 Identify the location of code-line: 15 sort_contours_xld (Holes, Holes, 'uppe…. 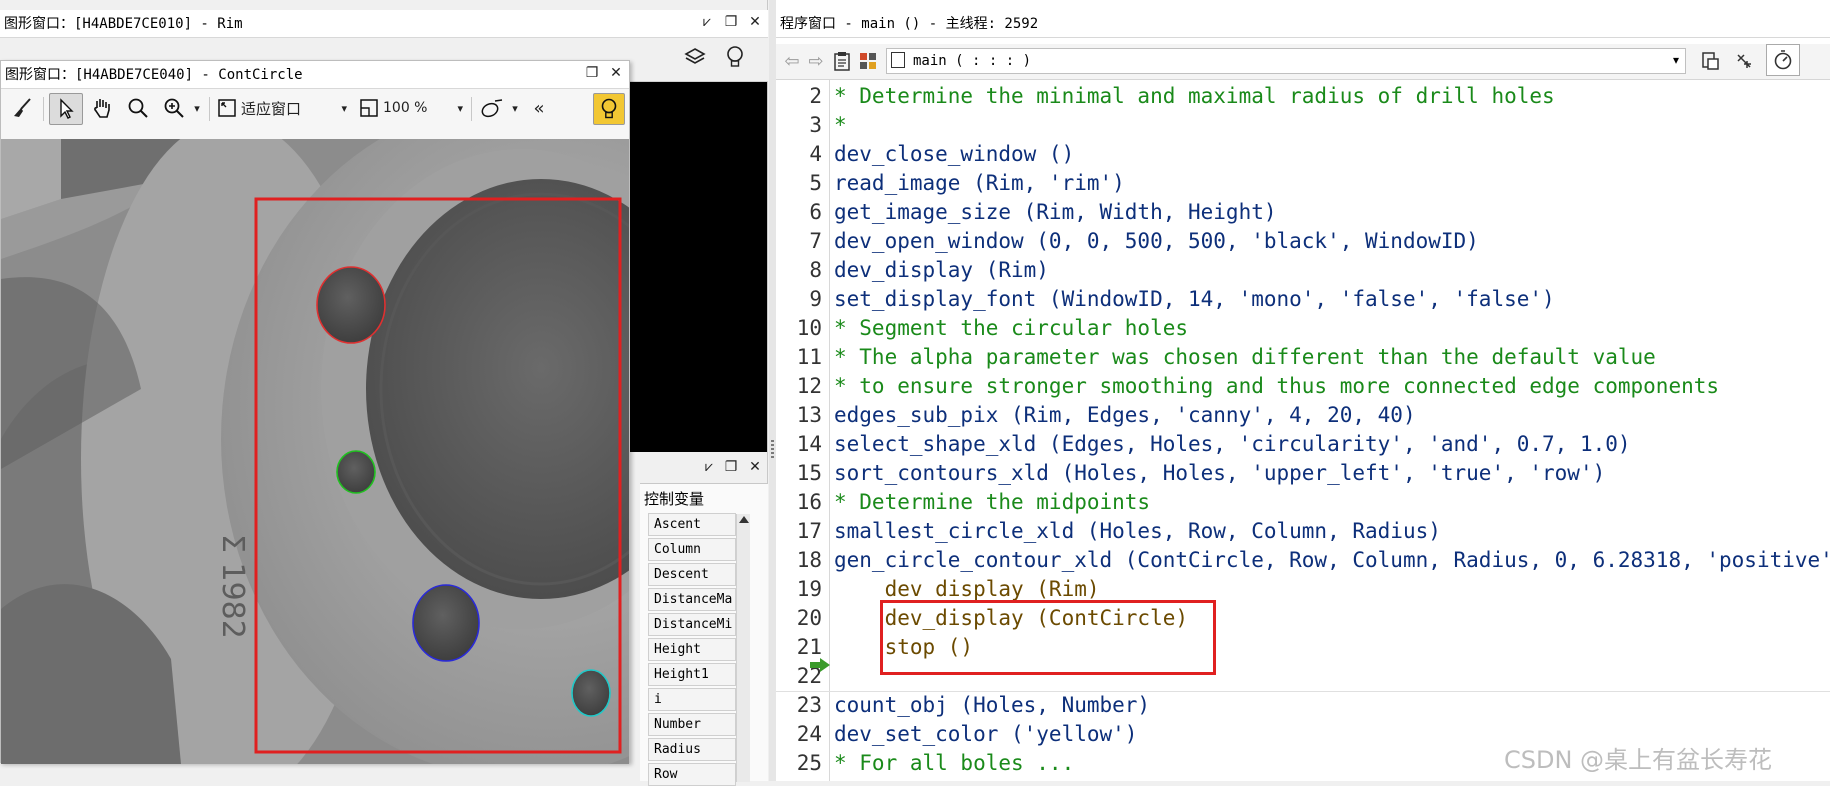
(1303, 473).